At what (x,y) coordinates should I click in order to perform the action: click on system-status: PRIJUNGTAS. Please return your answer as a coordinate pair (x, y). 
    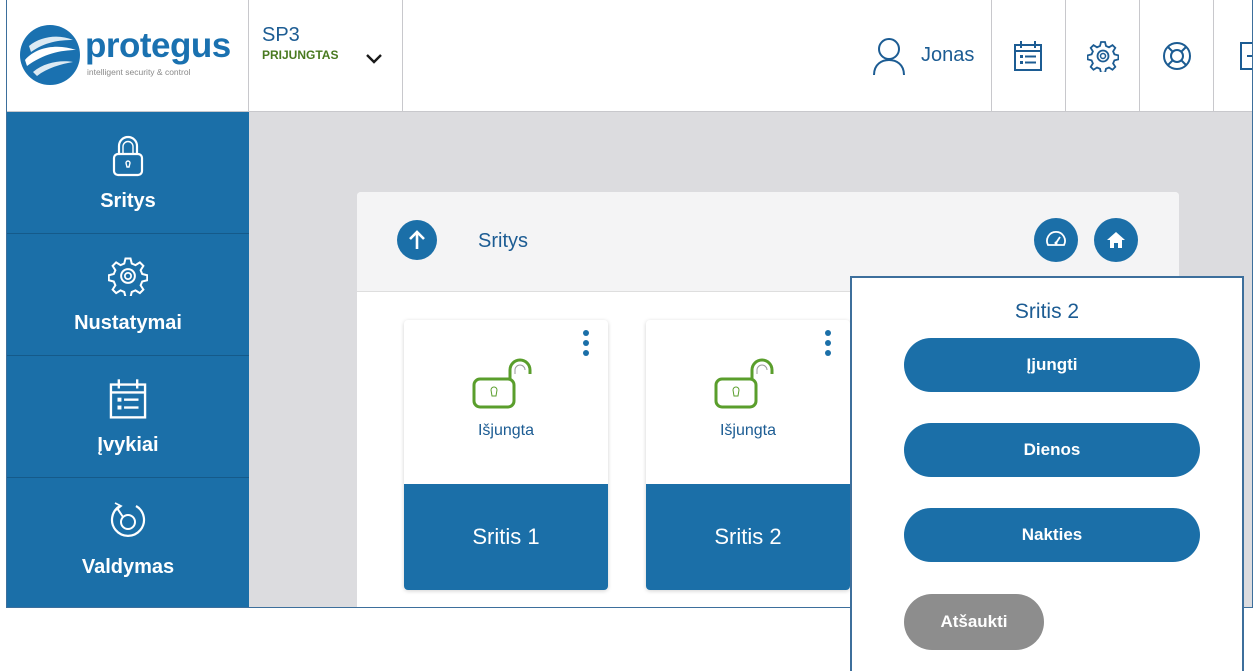
    Looking at the image, I should click on (300, 55).